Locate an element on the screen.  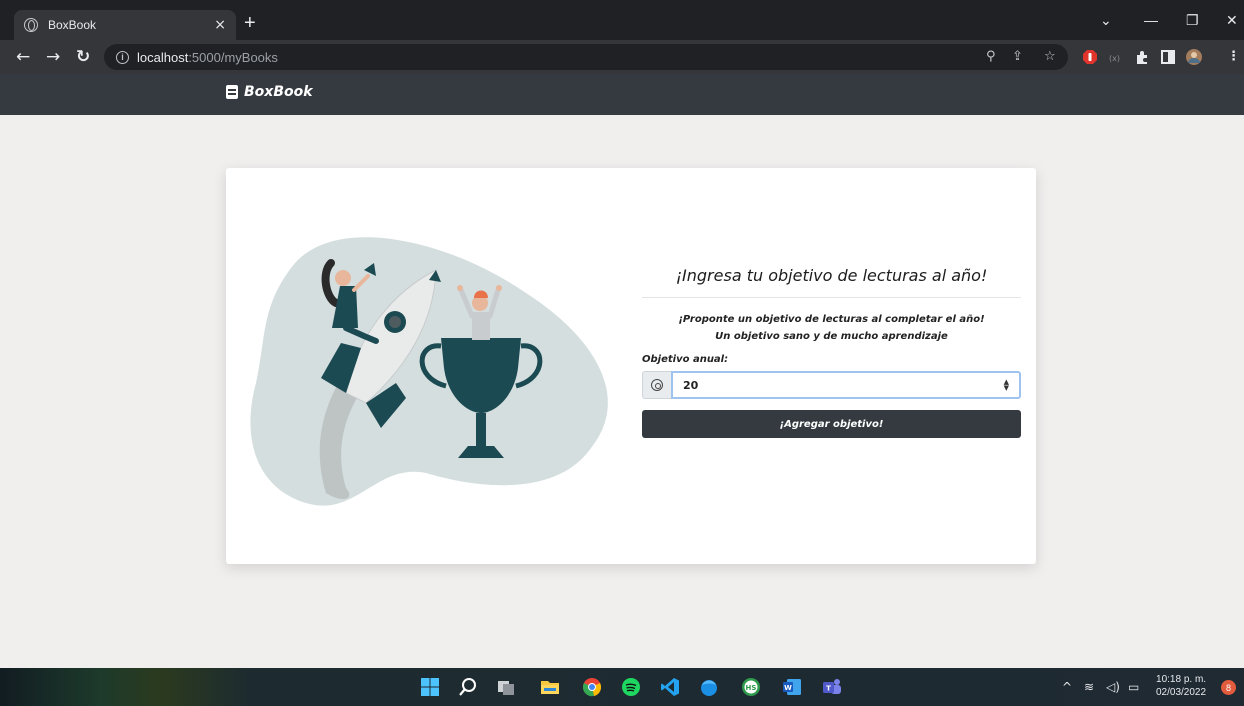
puzzle-icon is located at coordinates (1142, 57).